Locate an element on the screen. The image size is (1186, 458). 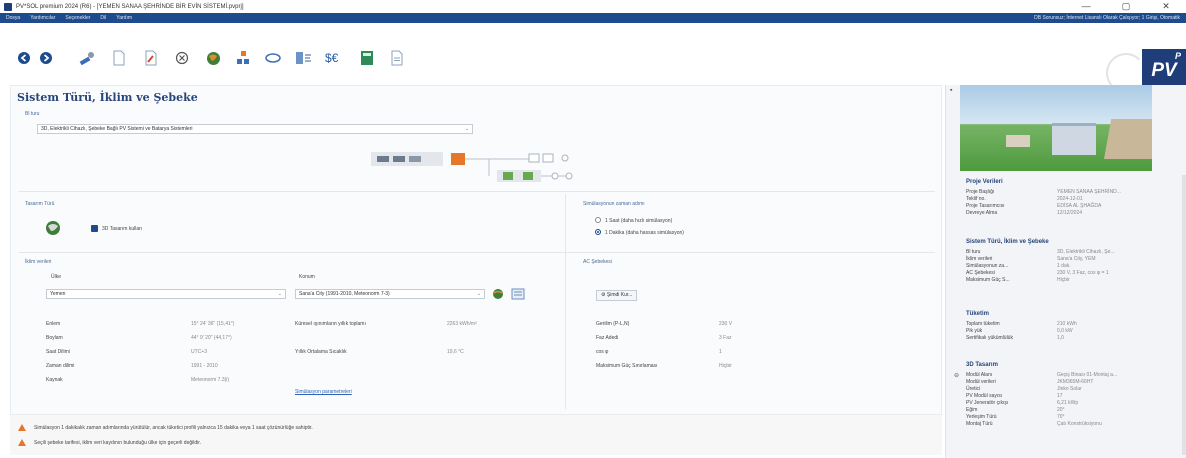
cos-phi-label: cos φ is located at coordinates (602, 352).